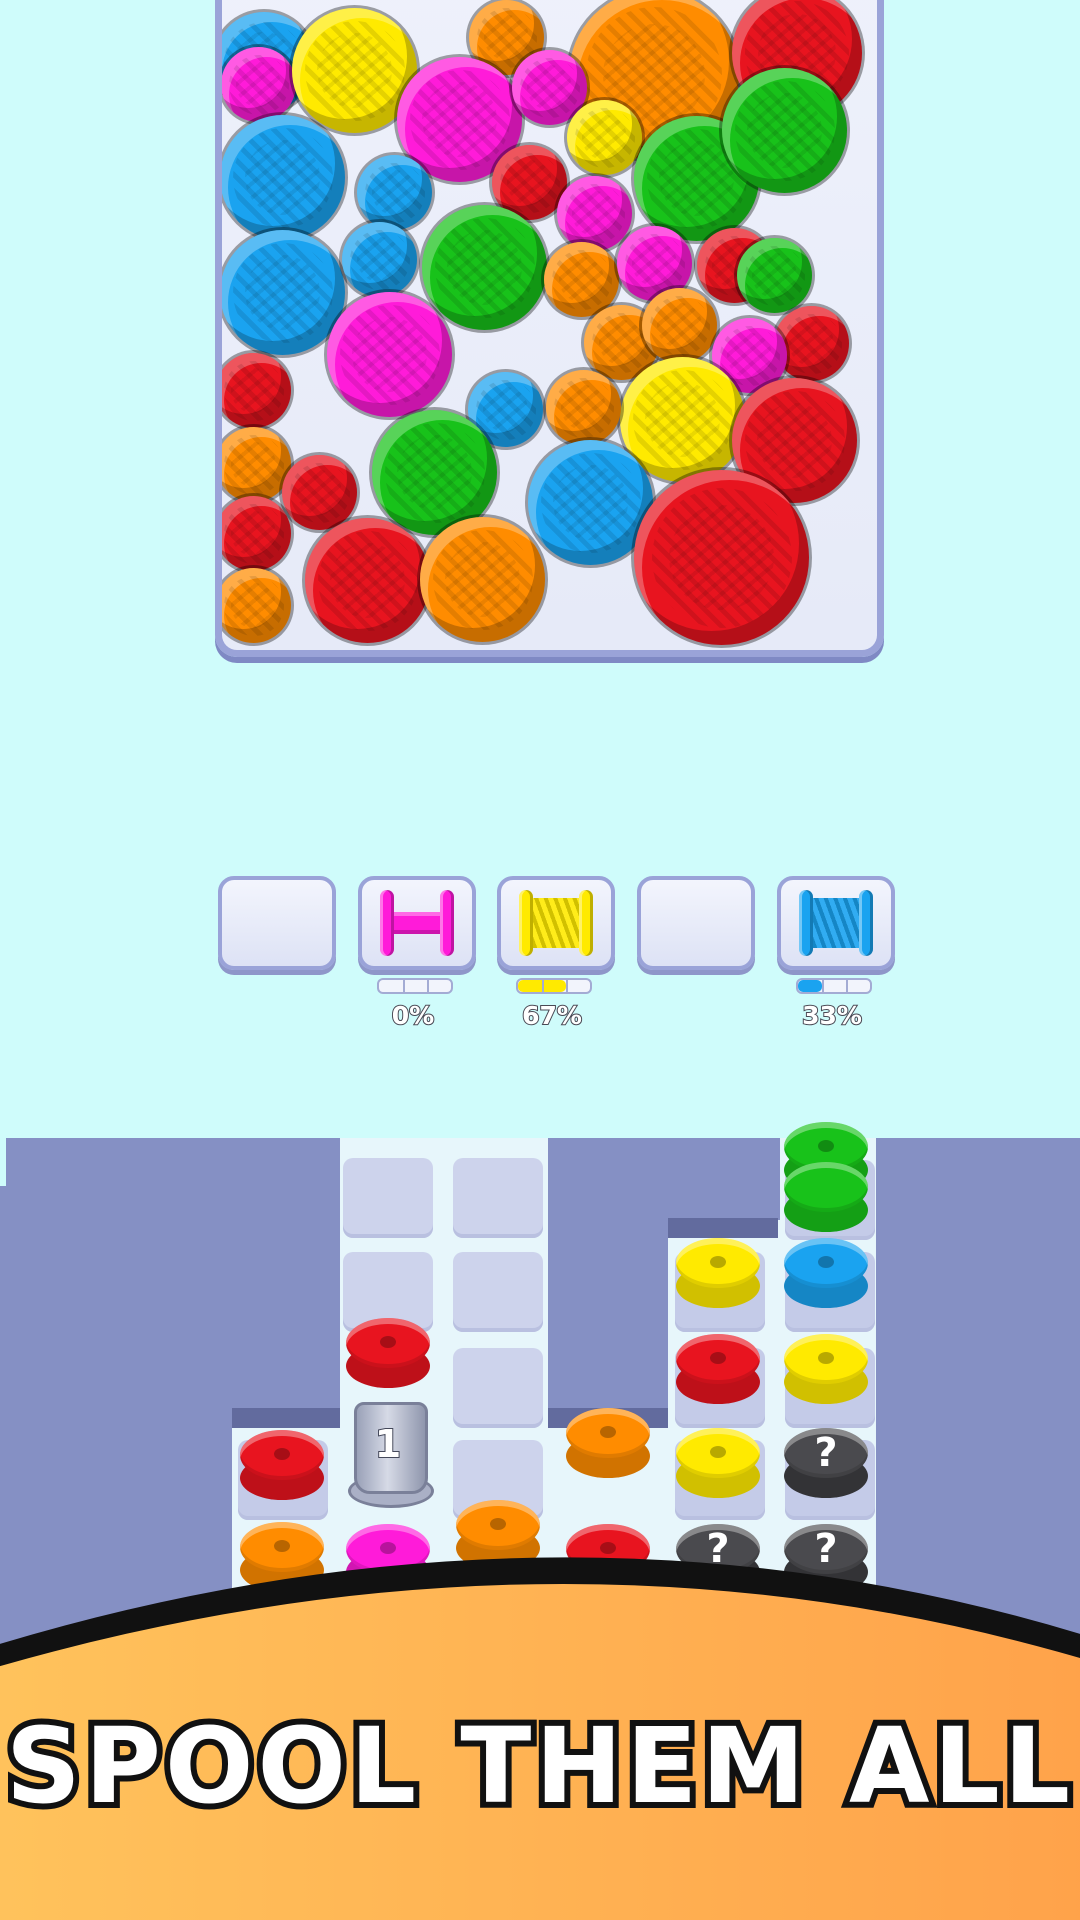  What do you see at coordinates (552, 1015) in the screenshot?
I see `spool-progress-label: 67%` at bounding box center [552, 1015].